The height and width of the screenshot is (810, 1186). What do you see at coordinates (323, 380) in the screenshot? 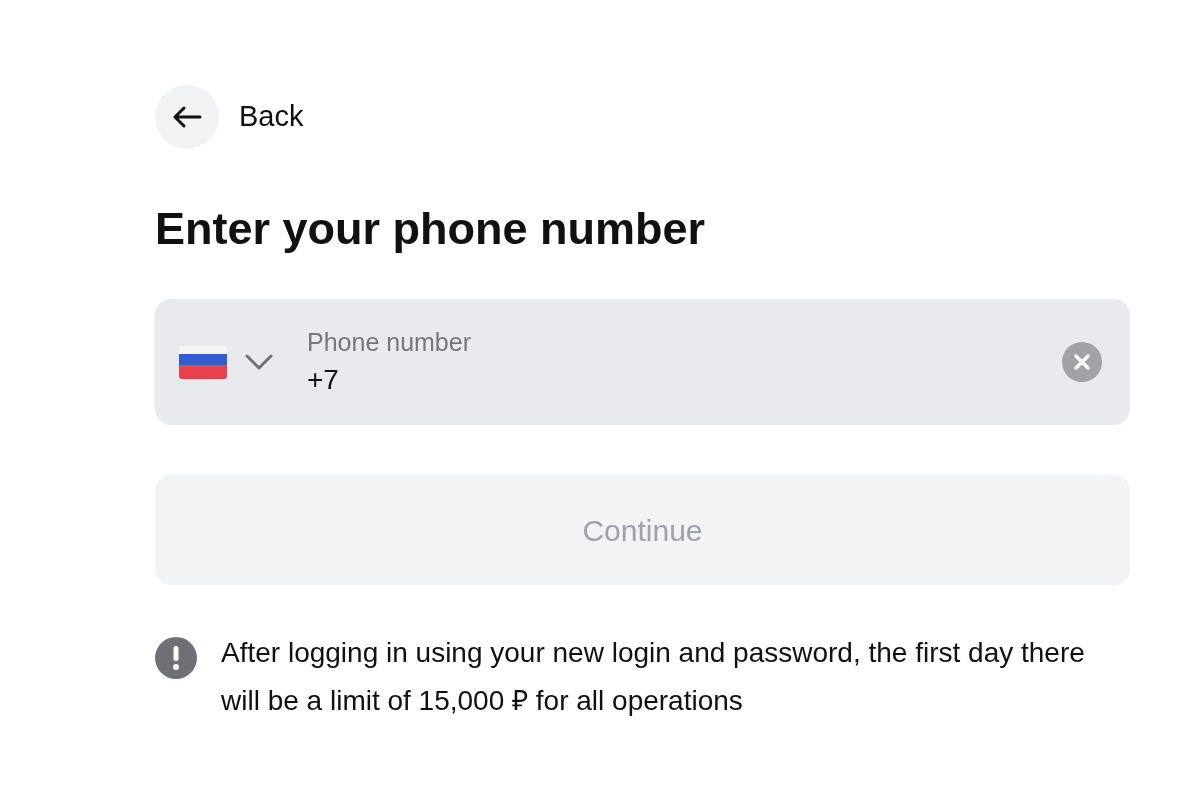
I see `phone-field-value: +7` at bounding box center [323, 380].